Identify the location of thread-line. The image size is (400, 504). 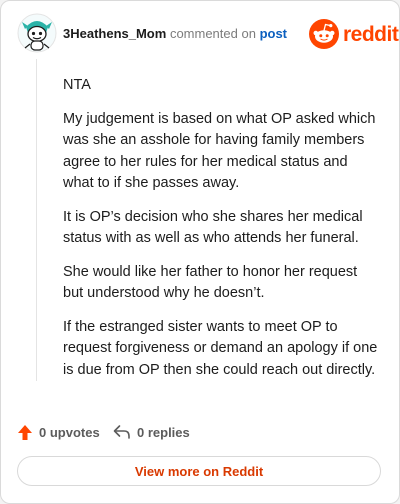
(36, 220).